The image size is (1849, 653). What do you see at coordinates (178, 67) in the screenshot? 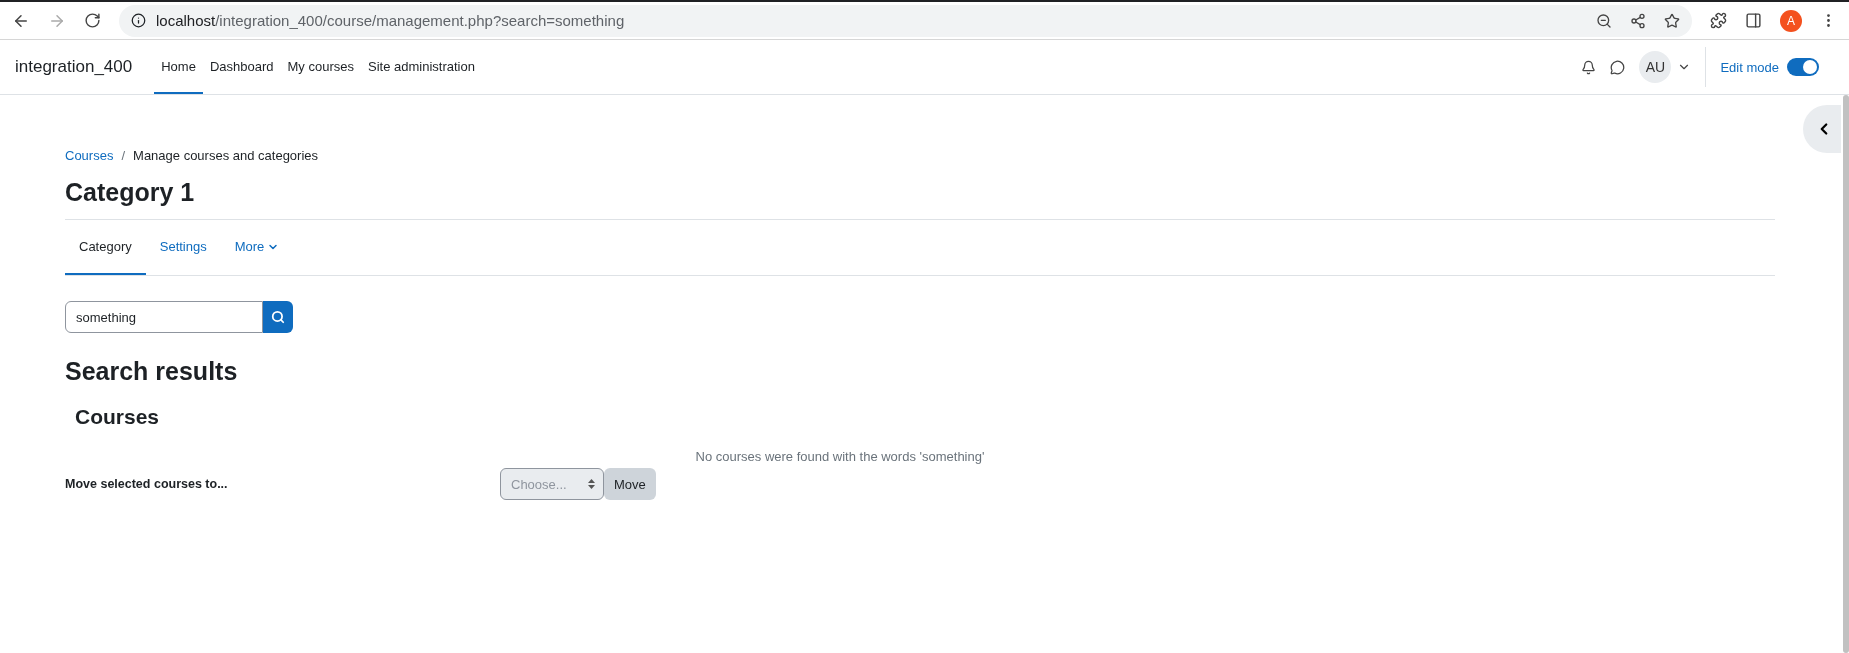
I see `nav-link: Home` at bounding box center [178, 67].